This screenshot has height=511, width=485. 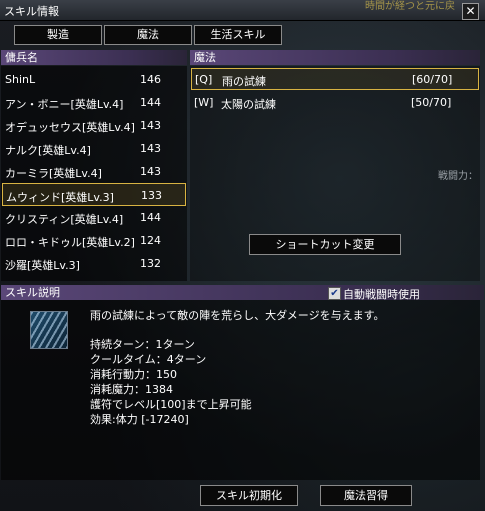 What do you see at coordinates (335, 79) in the screenshot?
I see `magic-row-selected: [Q] 雨の試練 [60/70]` at bounding box center [335, 79].